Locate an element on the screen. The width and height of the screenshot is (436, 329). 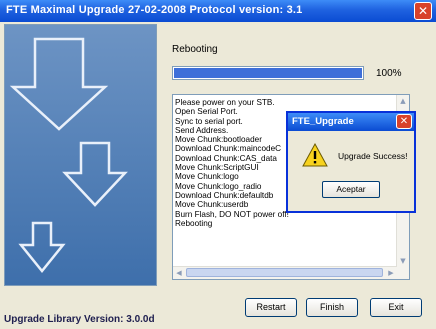
scroll-left-icon: ◀ is located at coordinates (179, 273).